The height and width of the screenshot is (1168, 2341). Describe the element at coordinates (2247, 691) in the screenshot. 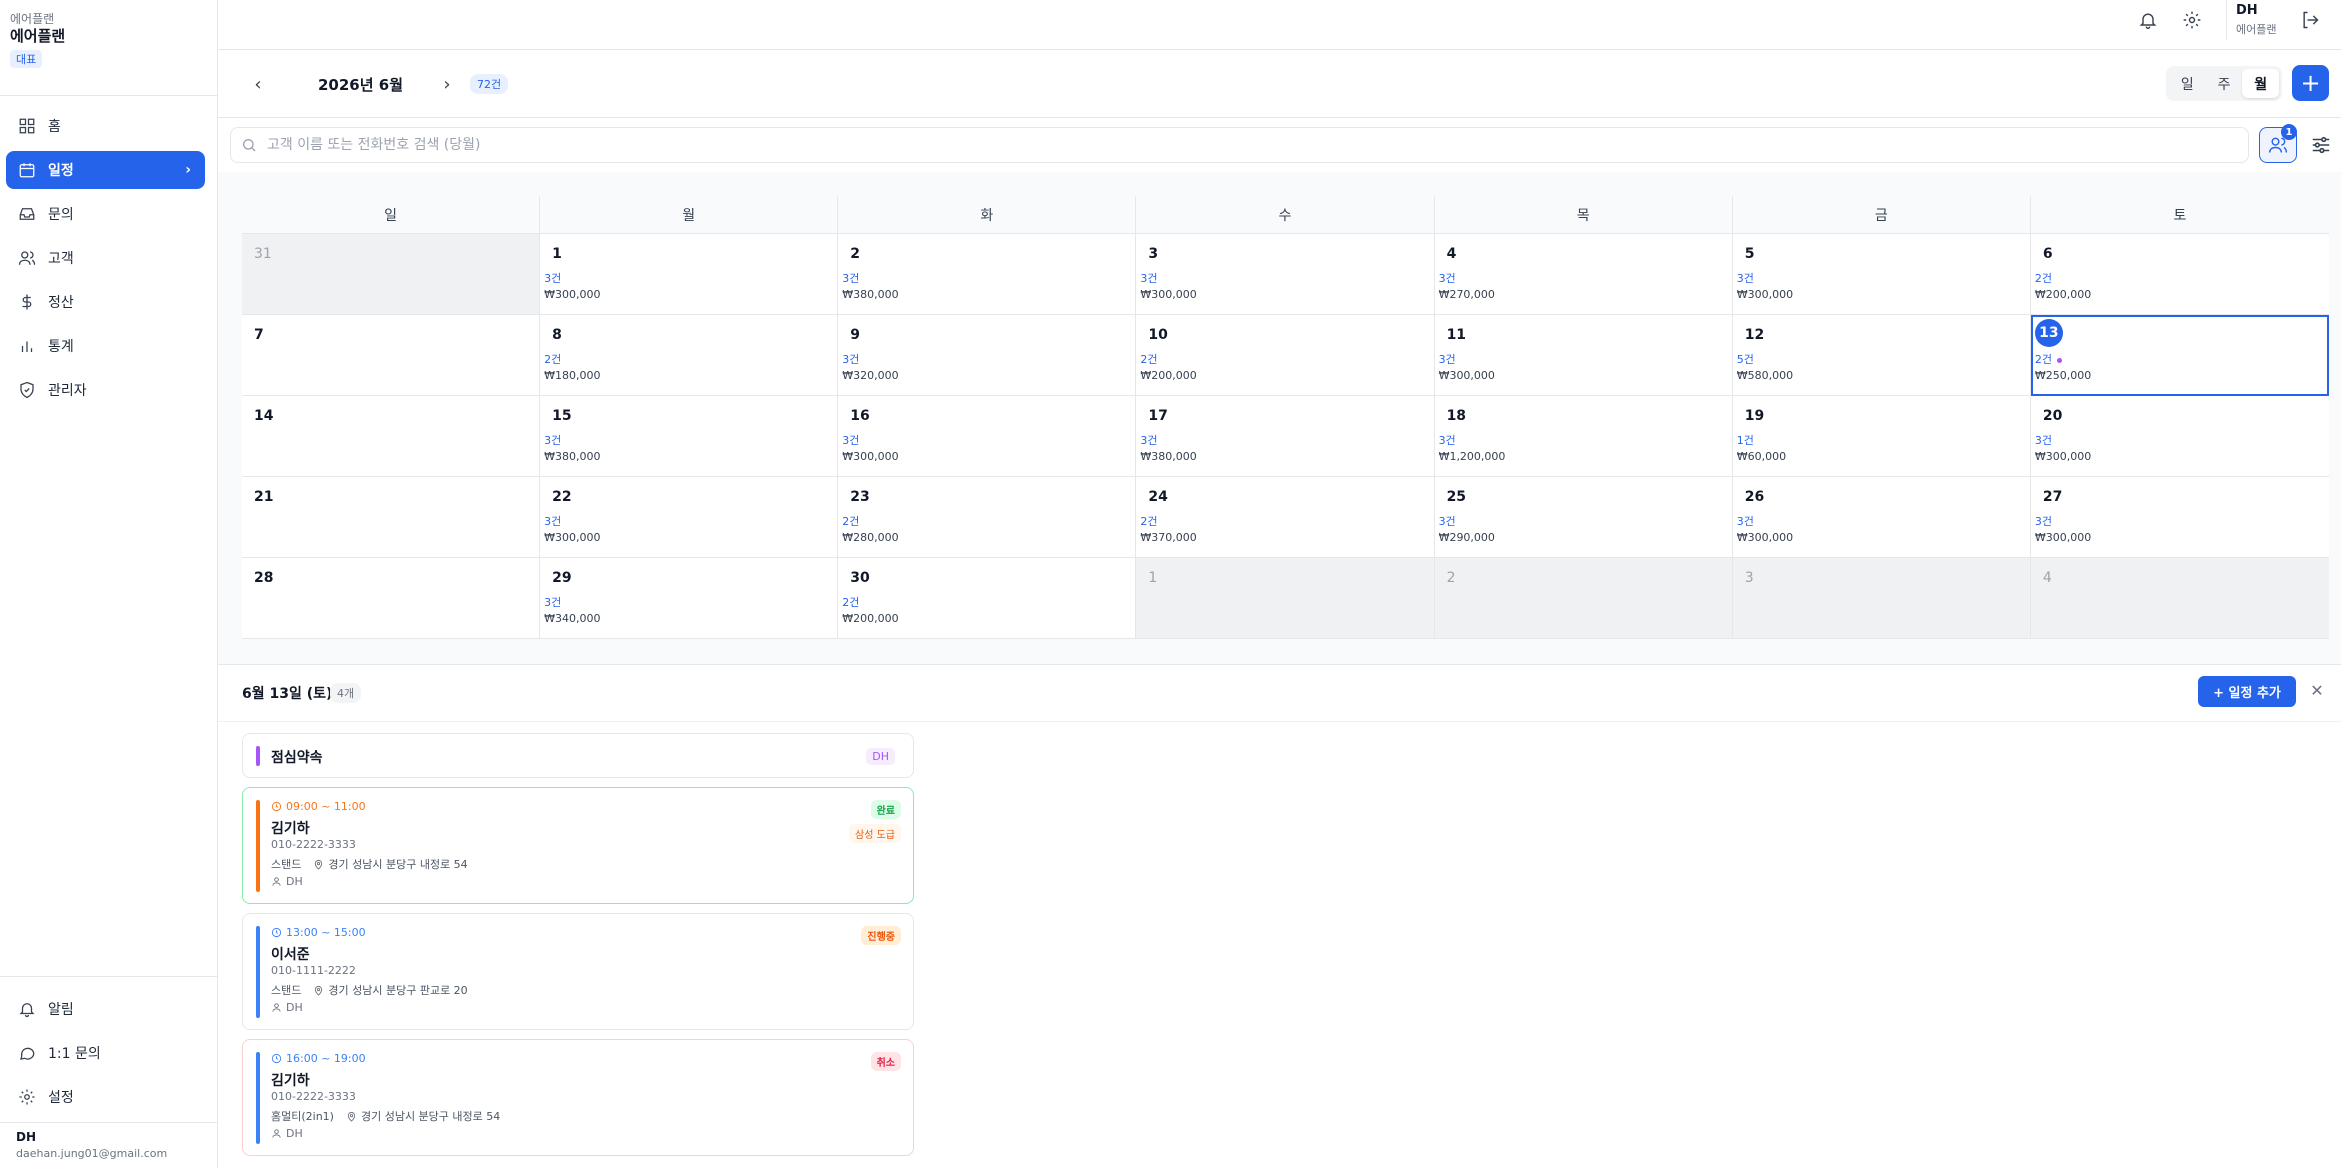

I see `add-event-button: + 일정 추가` at that location.